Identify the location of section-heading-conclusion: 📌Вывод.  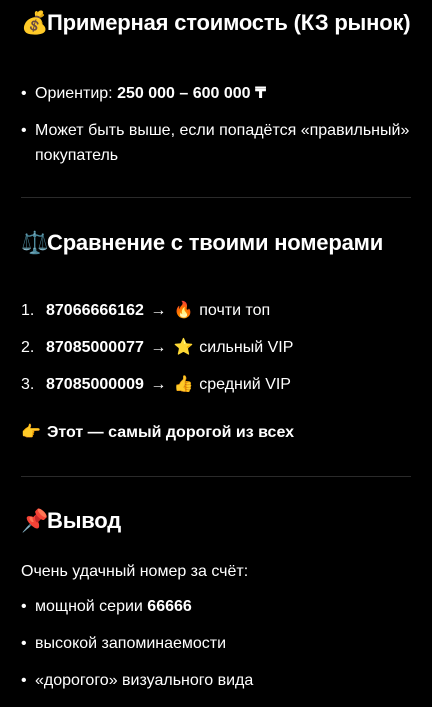
(216, 521).